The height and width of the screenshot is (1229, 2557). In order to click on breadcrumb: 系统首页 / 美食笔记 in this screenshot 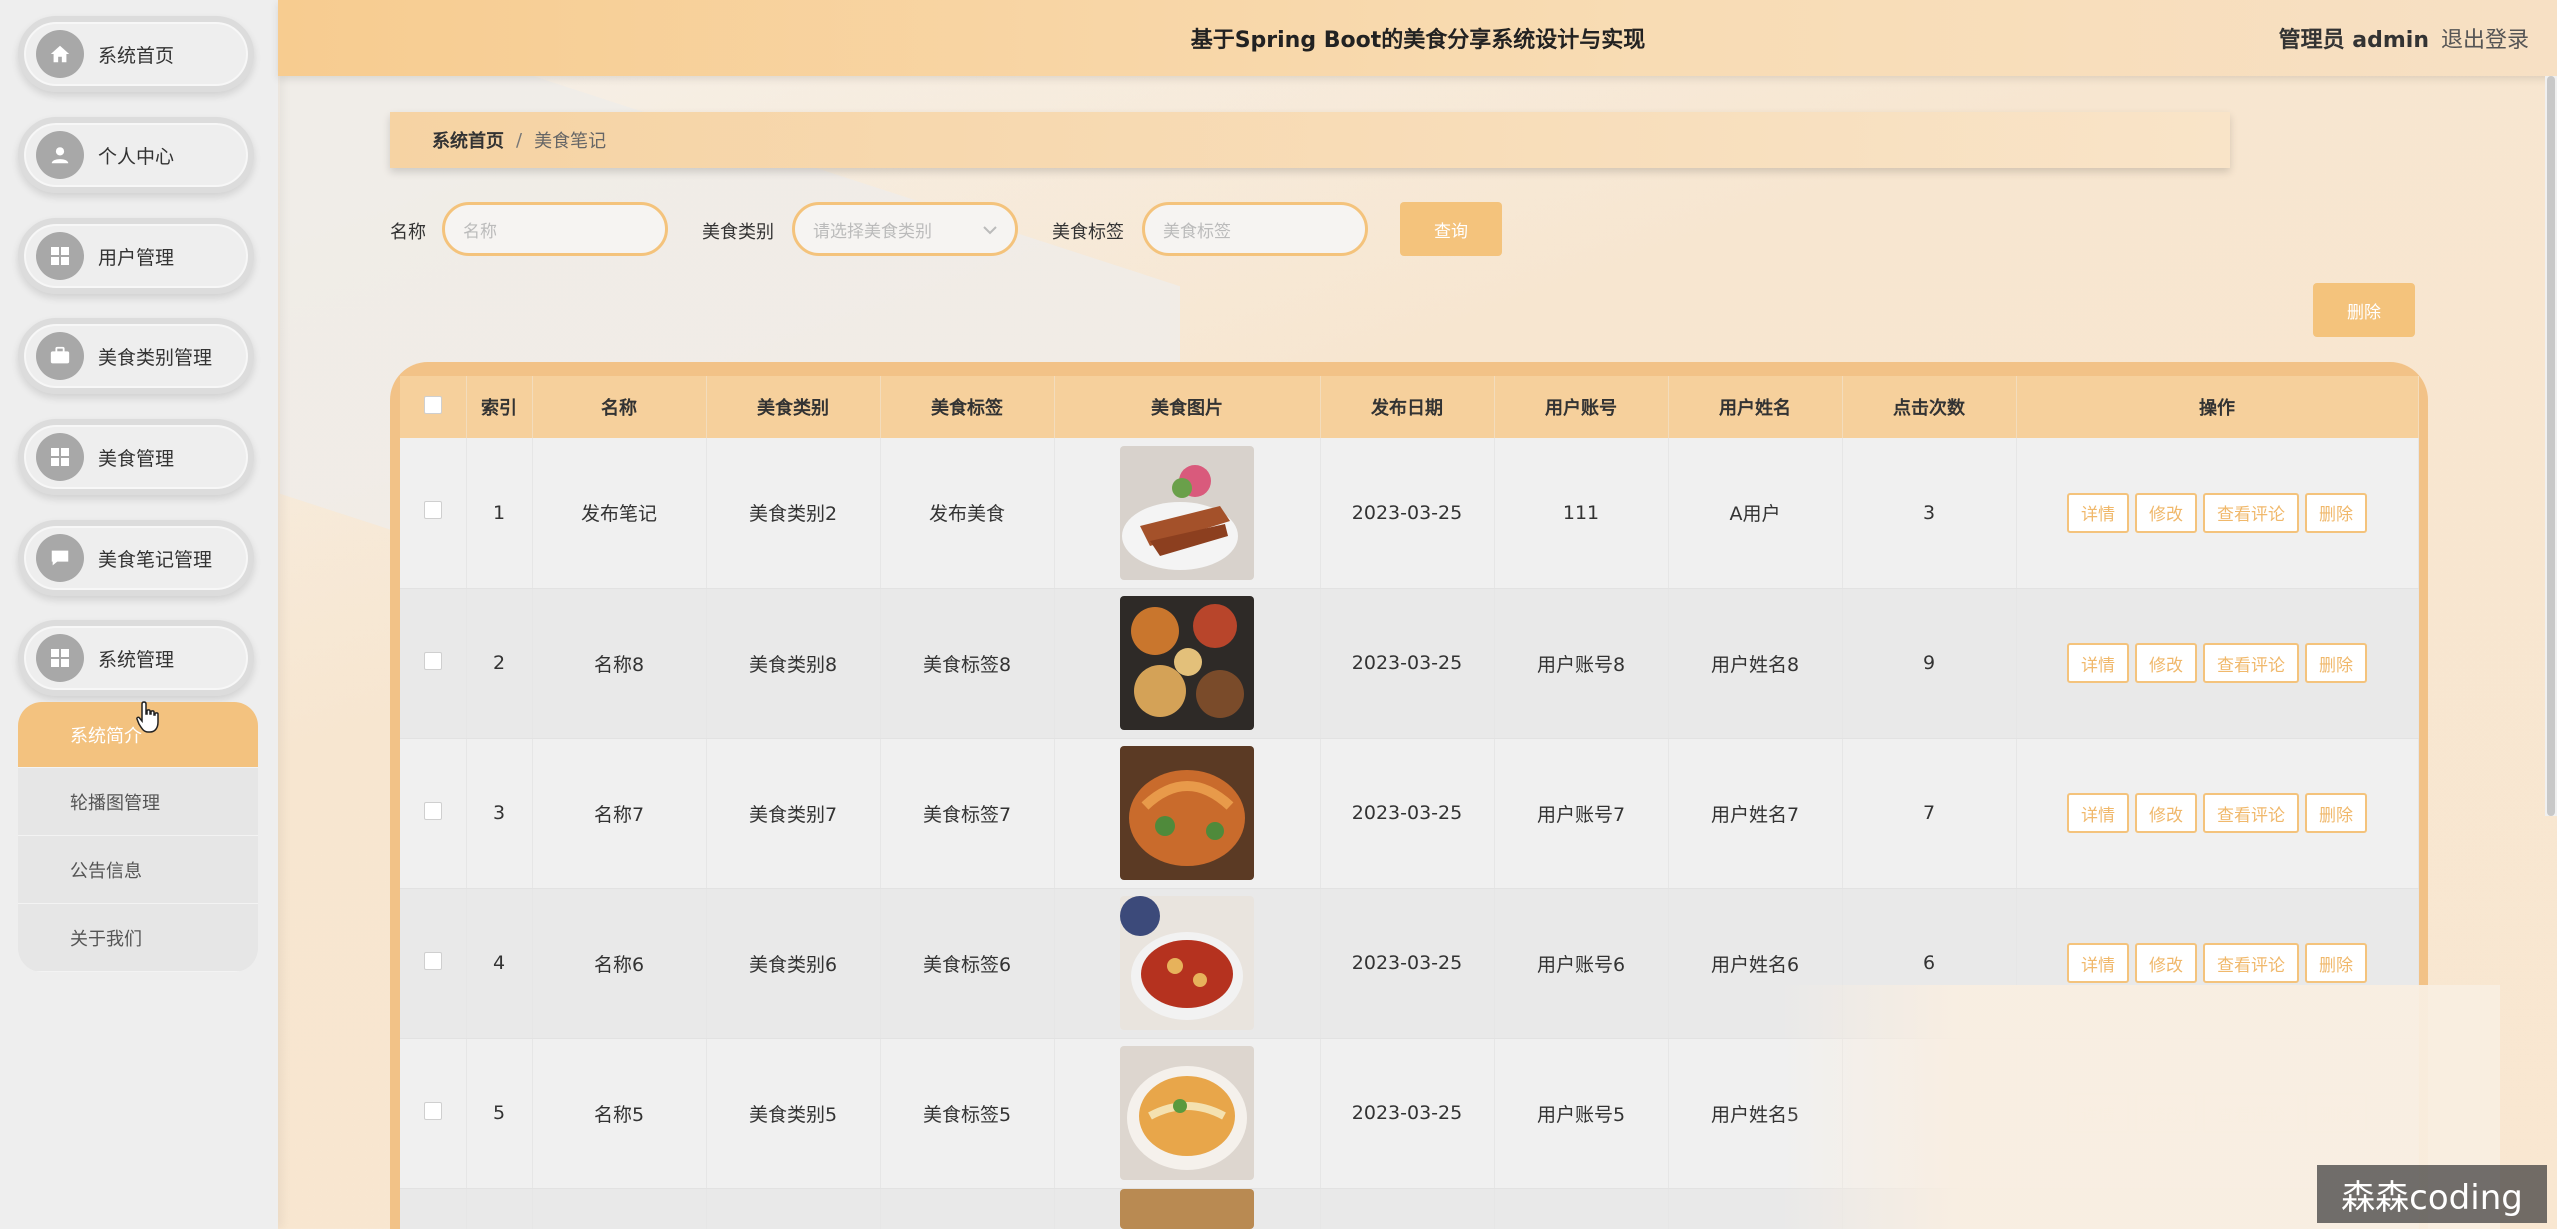, I will do `click(1310, 140)`.